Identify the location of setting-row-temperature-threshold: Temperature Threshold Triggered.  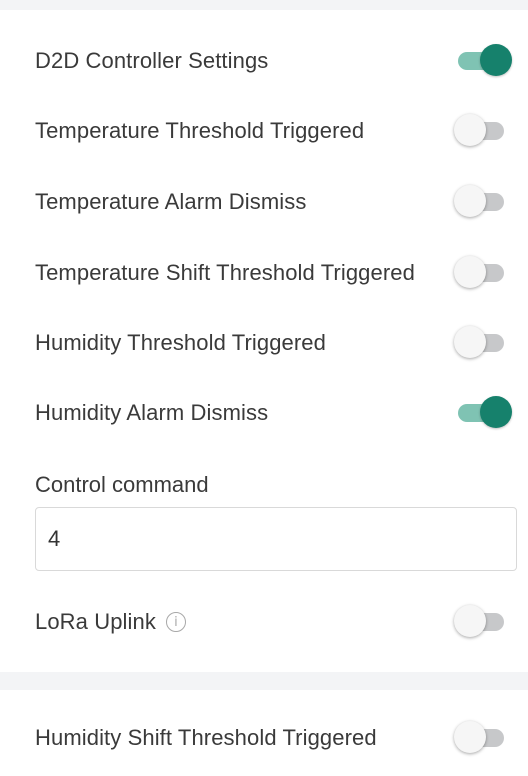
(264, 131).